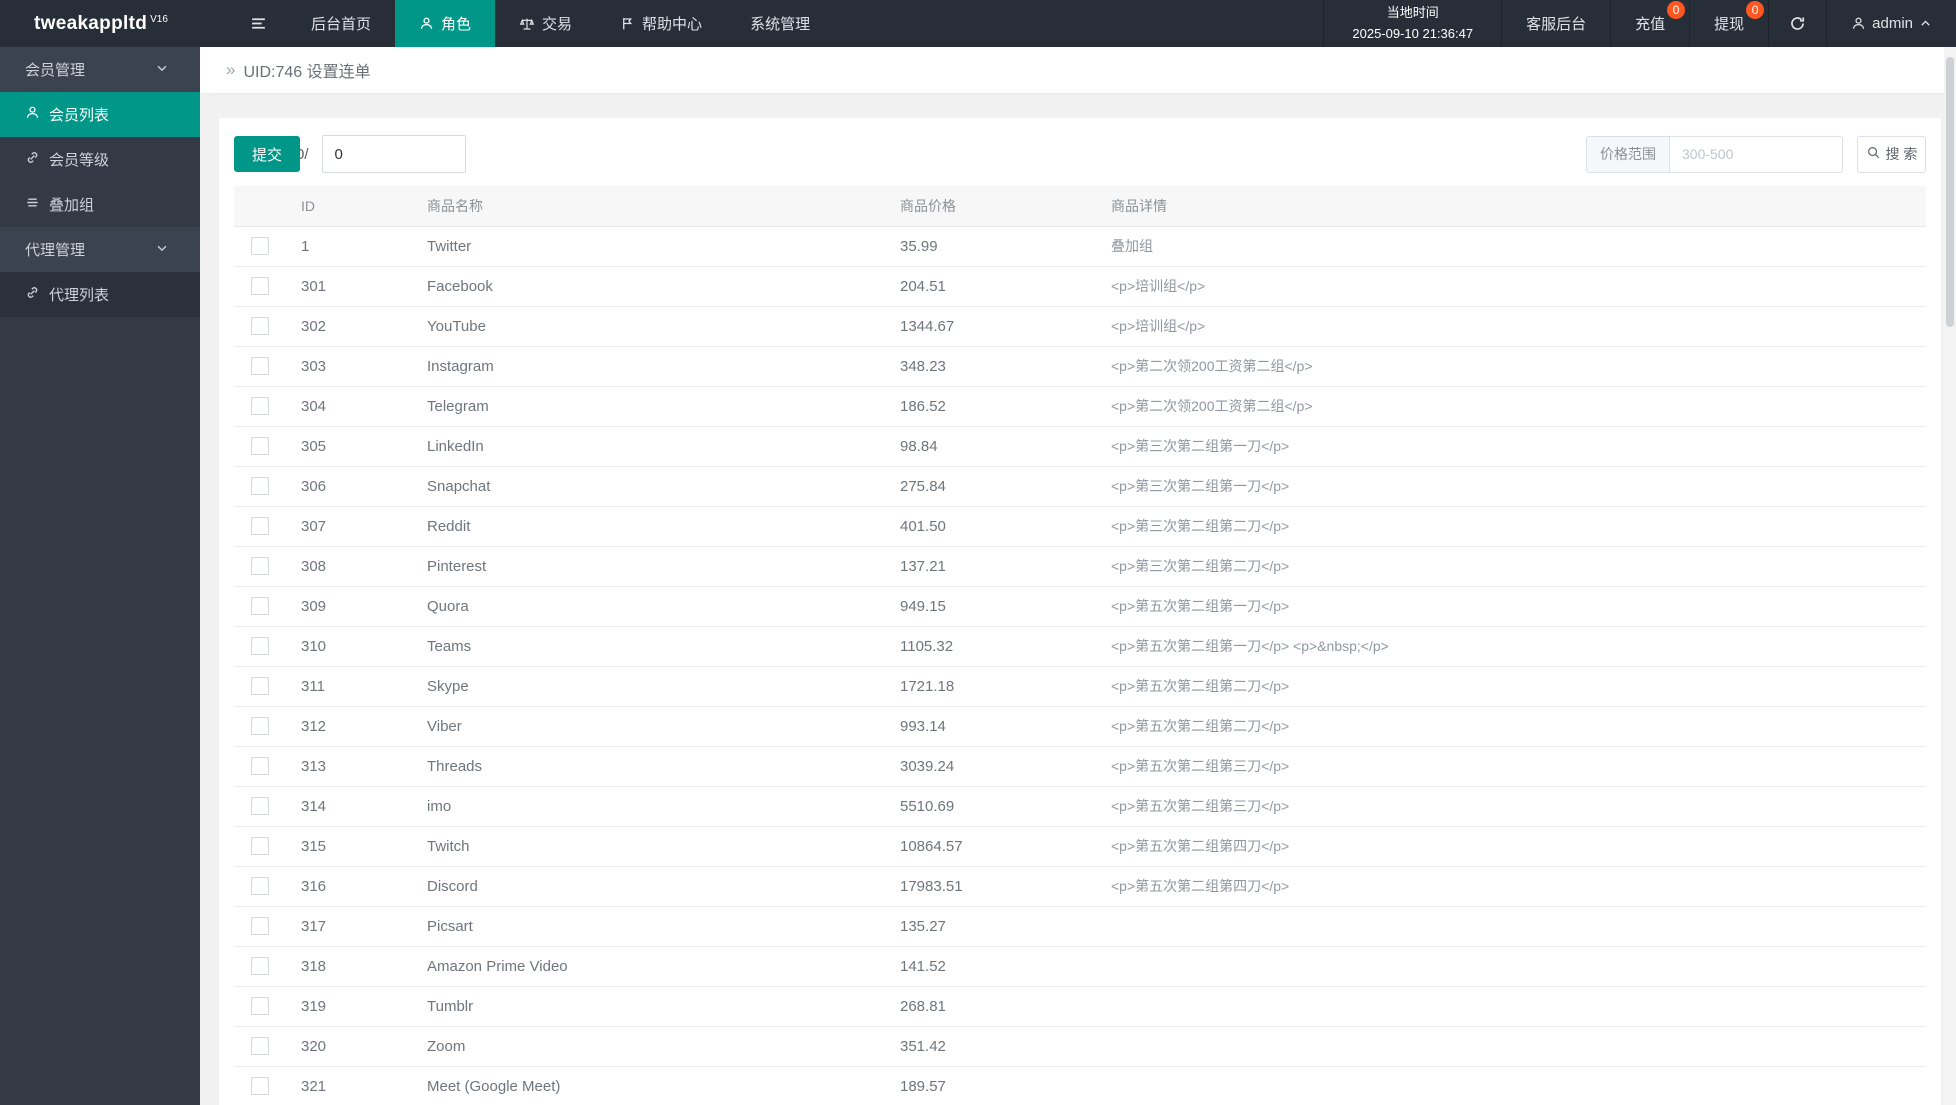 Image resolution: width=1956 pixels, height=1105 pixels. Describe the element at coordinates (1080, 846) in the screenshot. I see `table-row: 315 Twitch 10864.57 <p>第五次第二组第四刀</p>` at that location.